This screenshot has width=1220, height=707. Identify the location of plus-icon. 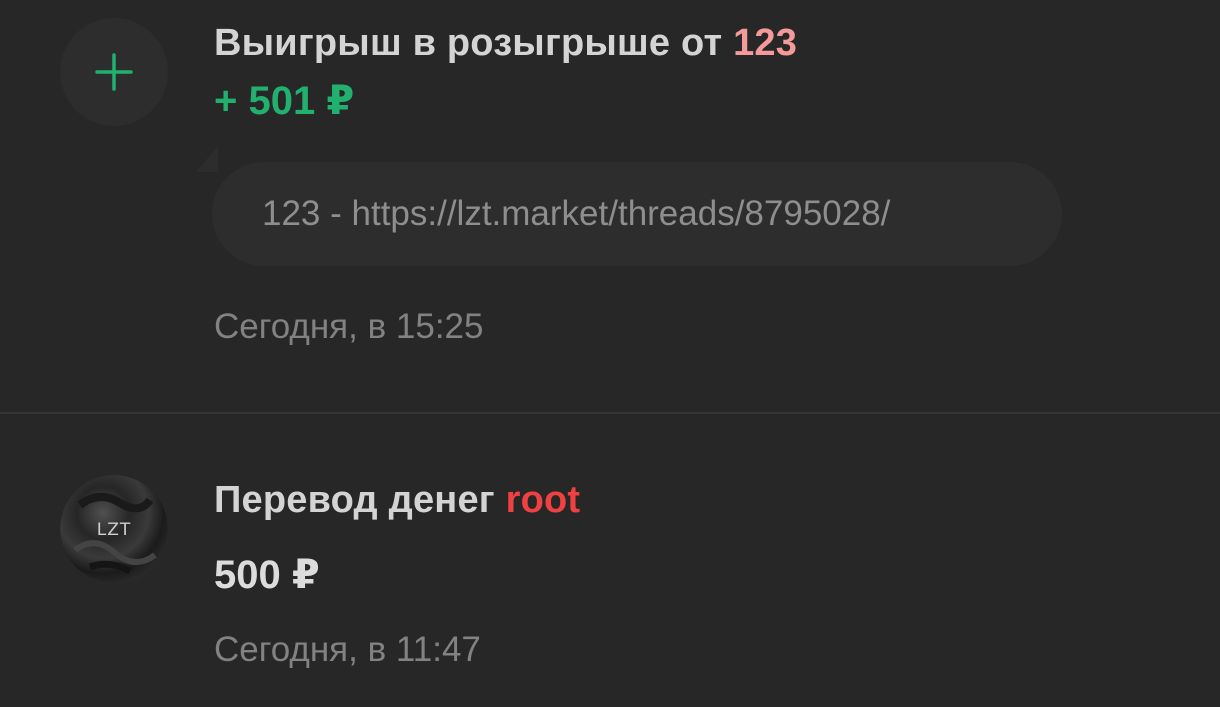
(114, 72).